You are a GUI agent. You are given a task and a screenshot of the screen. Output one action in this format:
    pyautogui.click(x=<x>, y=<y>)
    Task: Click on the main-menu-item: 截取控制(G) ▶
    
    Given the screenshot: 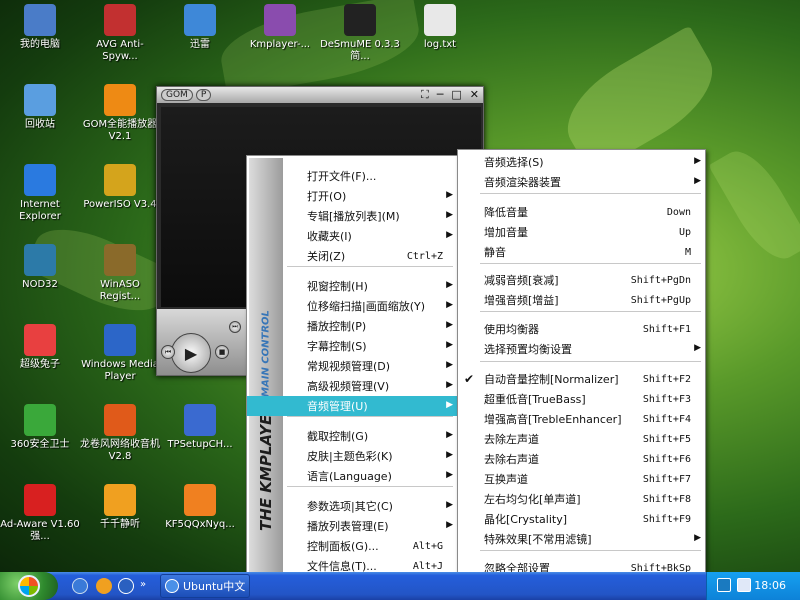 What is the action you would take?
    pyautogui.click(x=352, y=436)
    